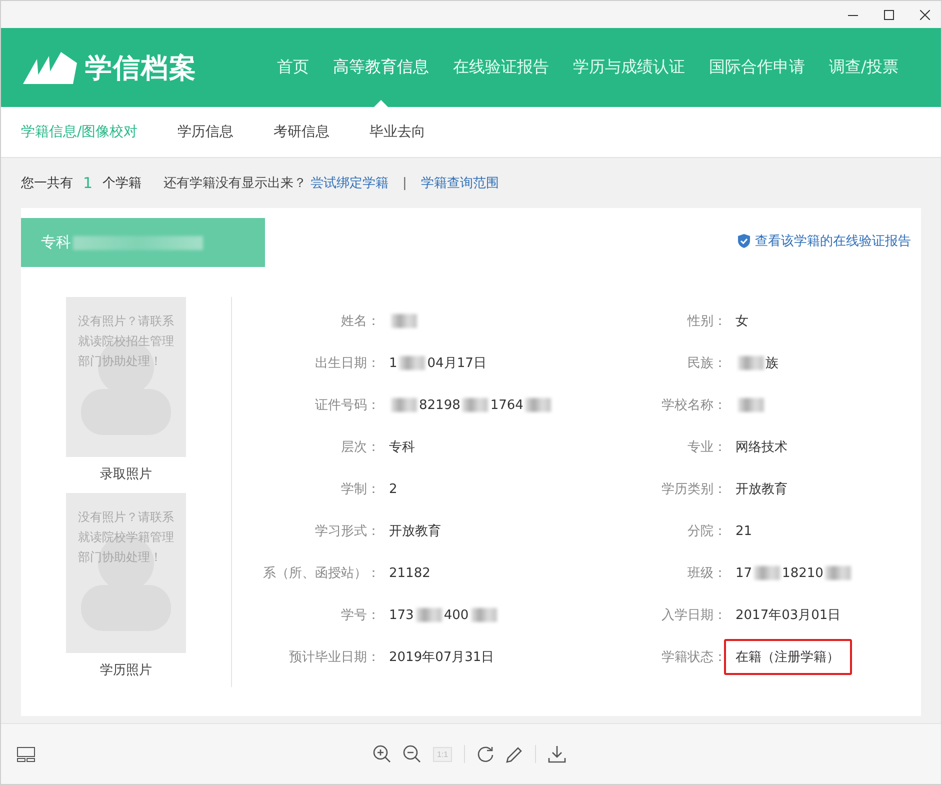 The height and width of the screenshot is (785, 942). What do you see at coordinates (557, 754) in the screenshot?
I see `download-icon` at bounding box center [557, 754].